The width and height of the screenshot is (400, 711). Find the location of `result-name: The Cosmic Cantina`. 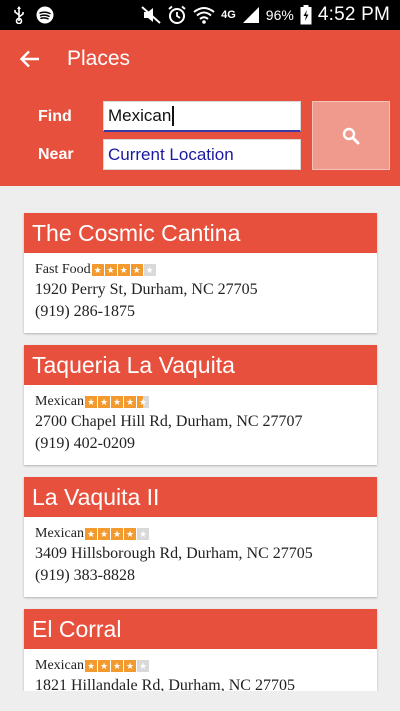

result-name: The Cosmic Cantina is located at coordinates (200, 233).